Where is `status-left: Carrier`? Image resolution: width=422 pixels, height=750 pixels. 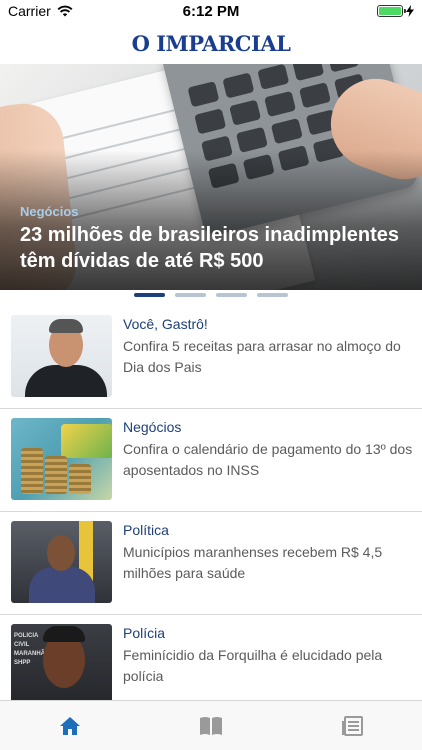 status-left: Carrier is located at coordinates (68, 11).